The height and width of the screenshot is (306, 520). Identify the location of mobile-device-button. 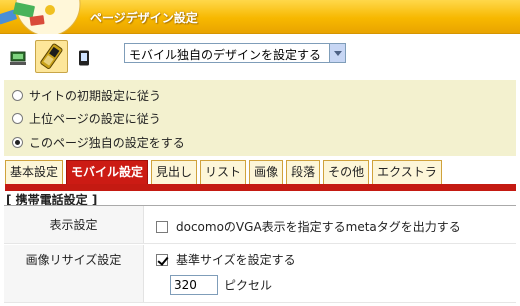
(51, 56).